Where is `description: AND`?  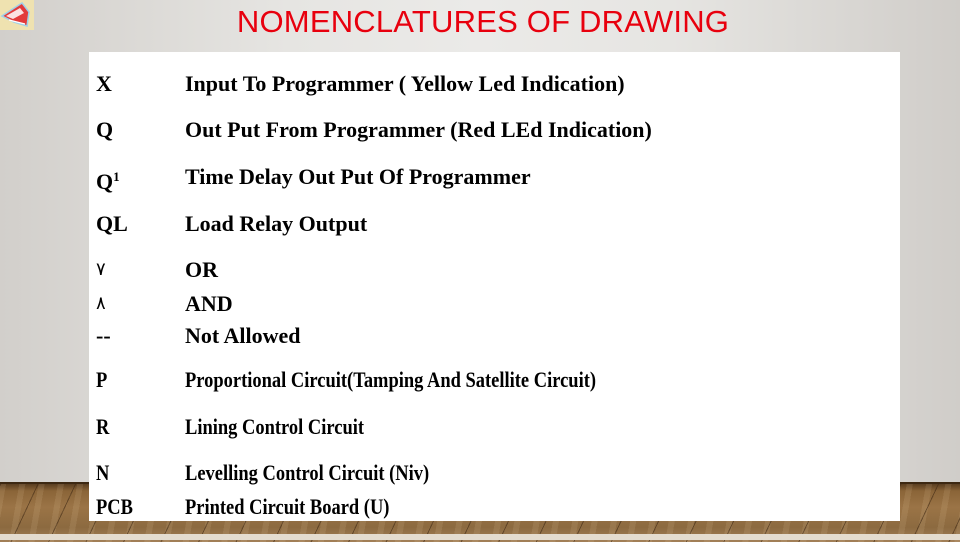 description: AND is located at coordinates (209, 303).